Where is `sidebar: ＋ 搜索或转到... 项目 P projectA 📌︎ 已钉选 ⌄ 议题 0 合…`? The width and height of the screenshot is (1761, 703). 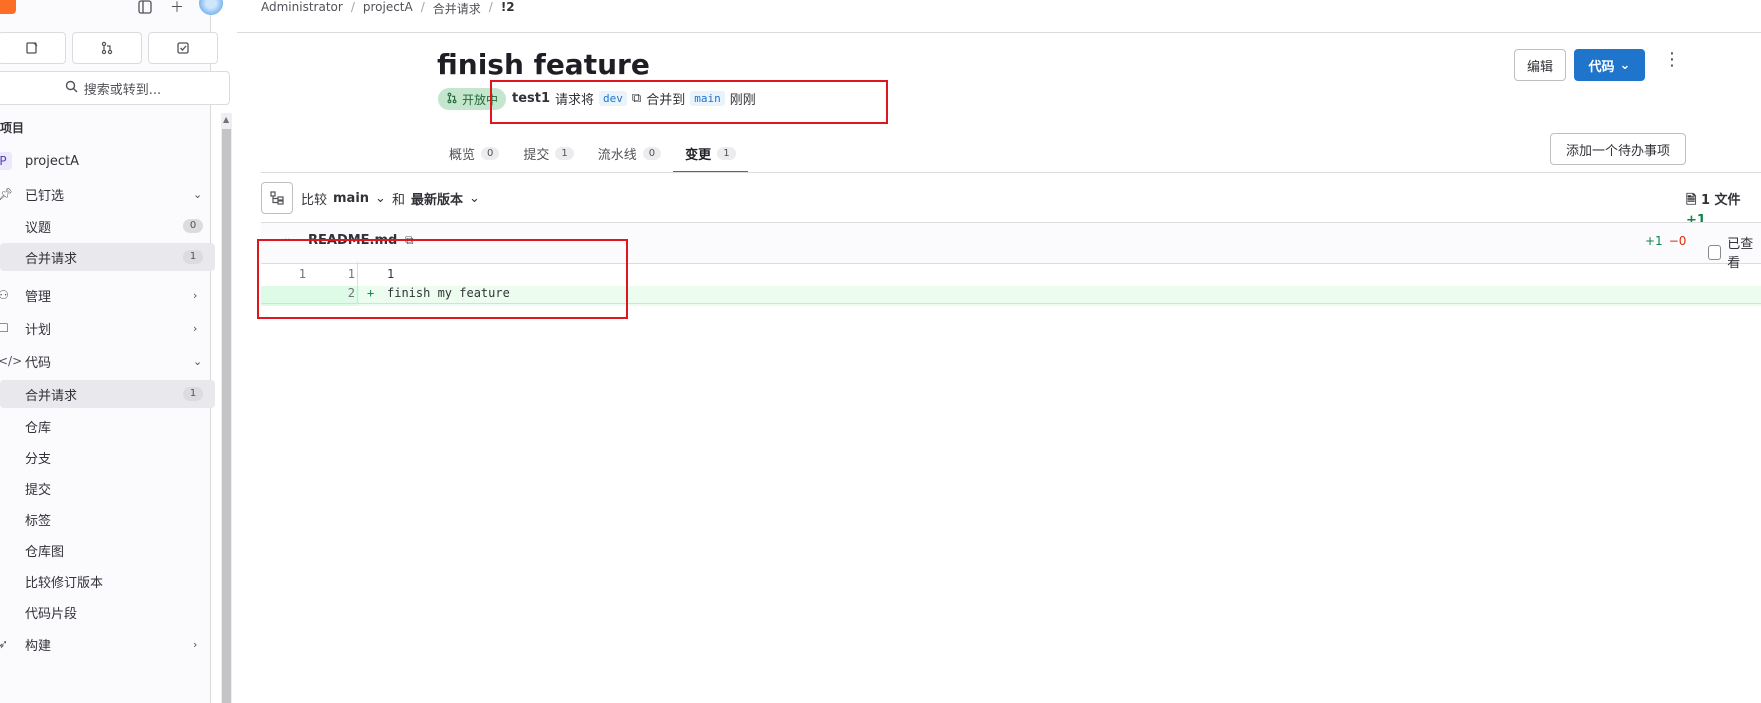 sidebar: ＋ 搜索或转到... 项目 P projectA 📌︎ 已钉选 ⌄ 议题 0 合… is located at coordinates (116, 351).